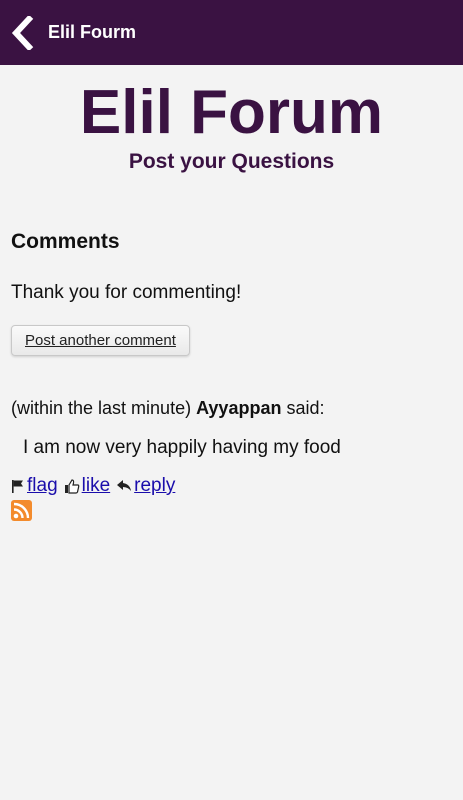 Image resolution: width=463 pixels, height=800 pixels. I want to click on comment-time: (within the last minute), so click(101, 408).